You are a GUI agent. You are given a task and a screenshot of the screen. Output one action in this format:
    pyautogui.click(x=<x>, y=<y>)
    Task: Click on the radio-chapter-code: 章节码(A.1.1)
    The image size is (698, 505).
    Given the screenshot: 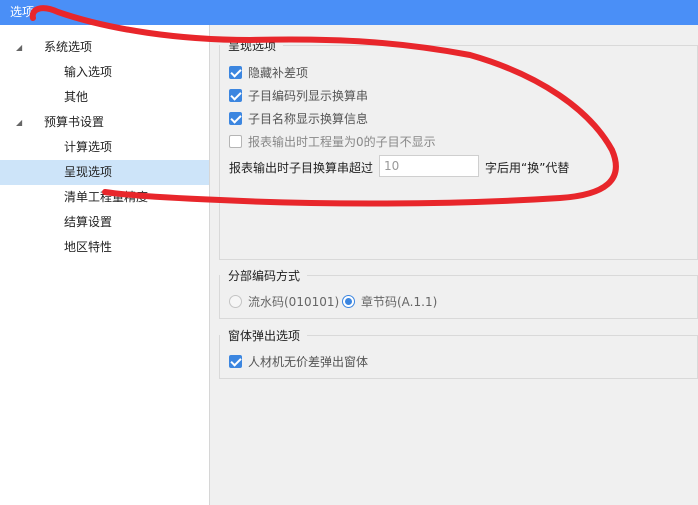 What is the action you would take?
    pyautogui.click(x=389, y=301)
    